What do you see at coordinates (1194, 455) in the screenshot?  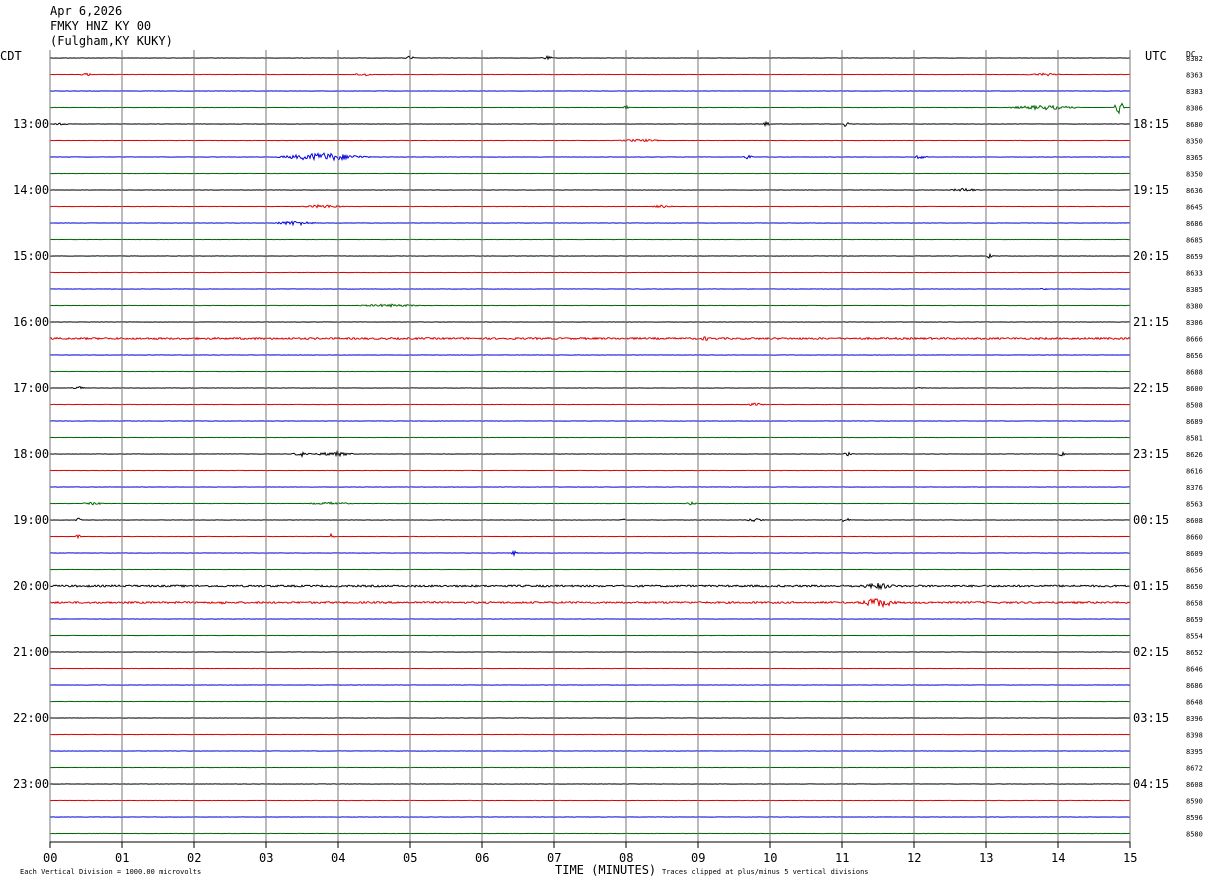 I see `dc-offset-label: 8626` at bounding box center [1194, 455].